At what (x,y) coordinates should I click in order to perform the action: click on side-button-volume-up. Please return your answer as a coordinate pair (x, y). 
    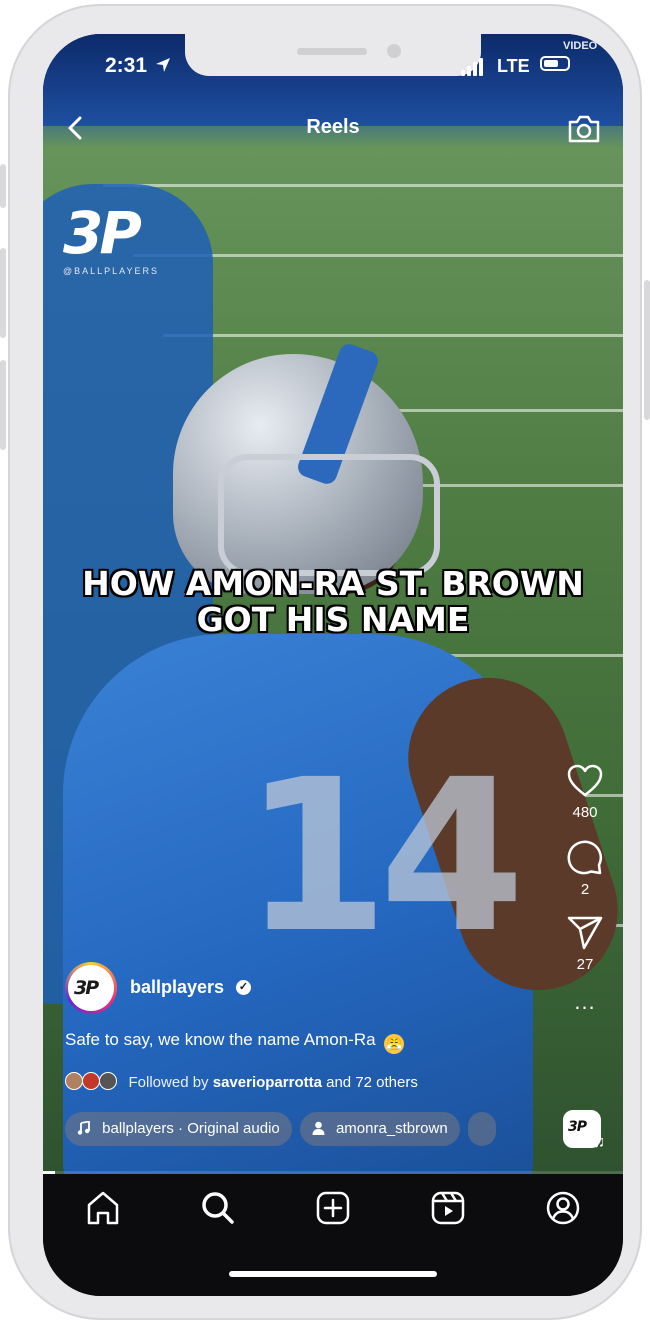
    Looking at the image, I should click on (3, 293).